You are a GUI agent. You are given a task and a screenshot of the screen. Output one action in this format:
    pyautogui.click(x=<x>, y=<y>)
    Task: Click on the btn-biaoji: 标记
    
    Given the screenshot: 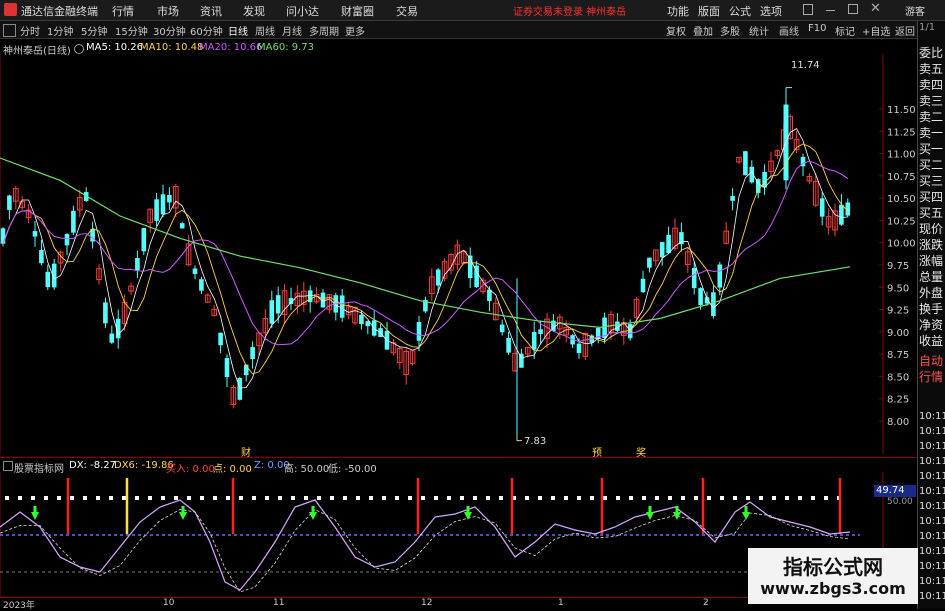 What is the action you would take?
    pyautogui.click(x=845, y=30)
    